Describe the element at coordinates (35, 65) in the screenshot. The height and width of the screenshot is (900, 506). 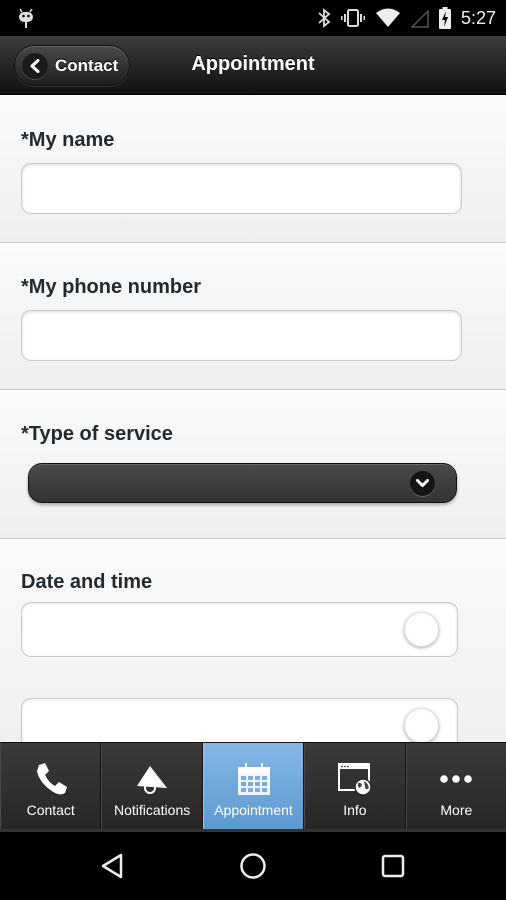
I see `chevron-left-icon` at that location.